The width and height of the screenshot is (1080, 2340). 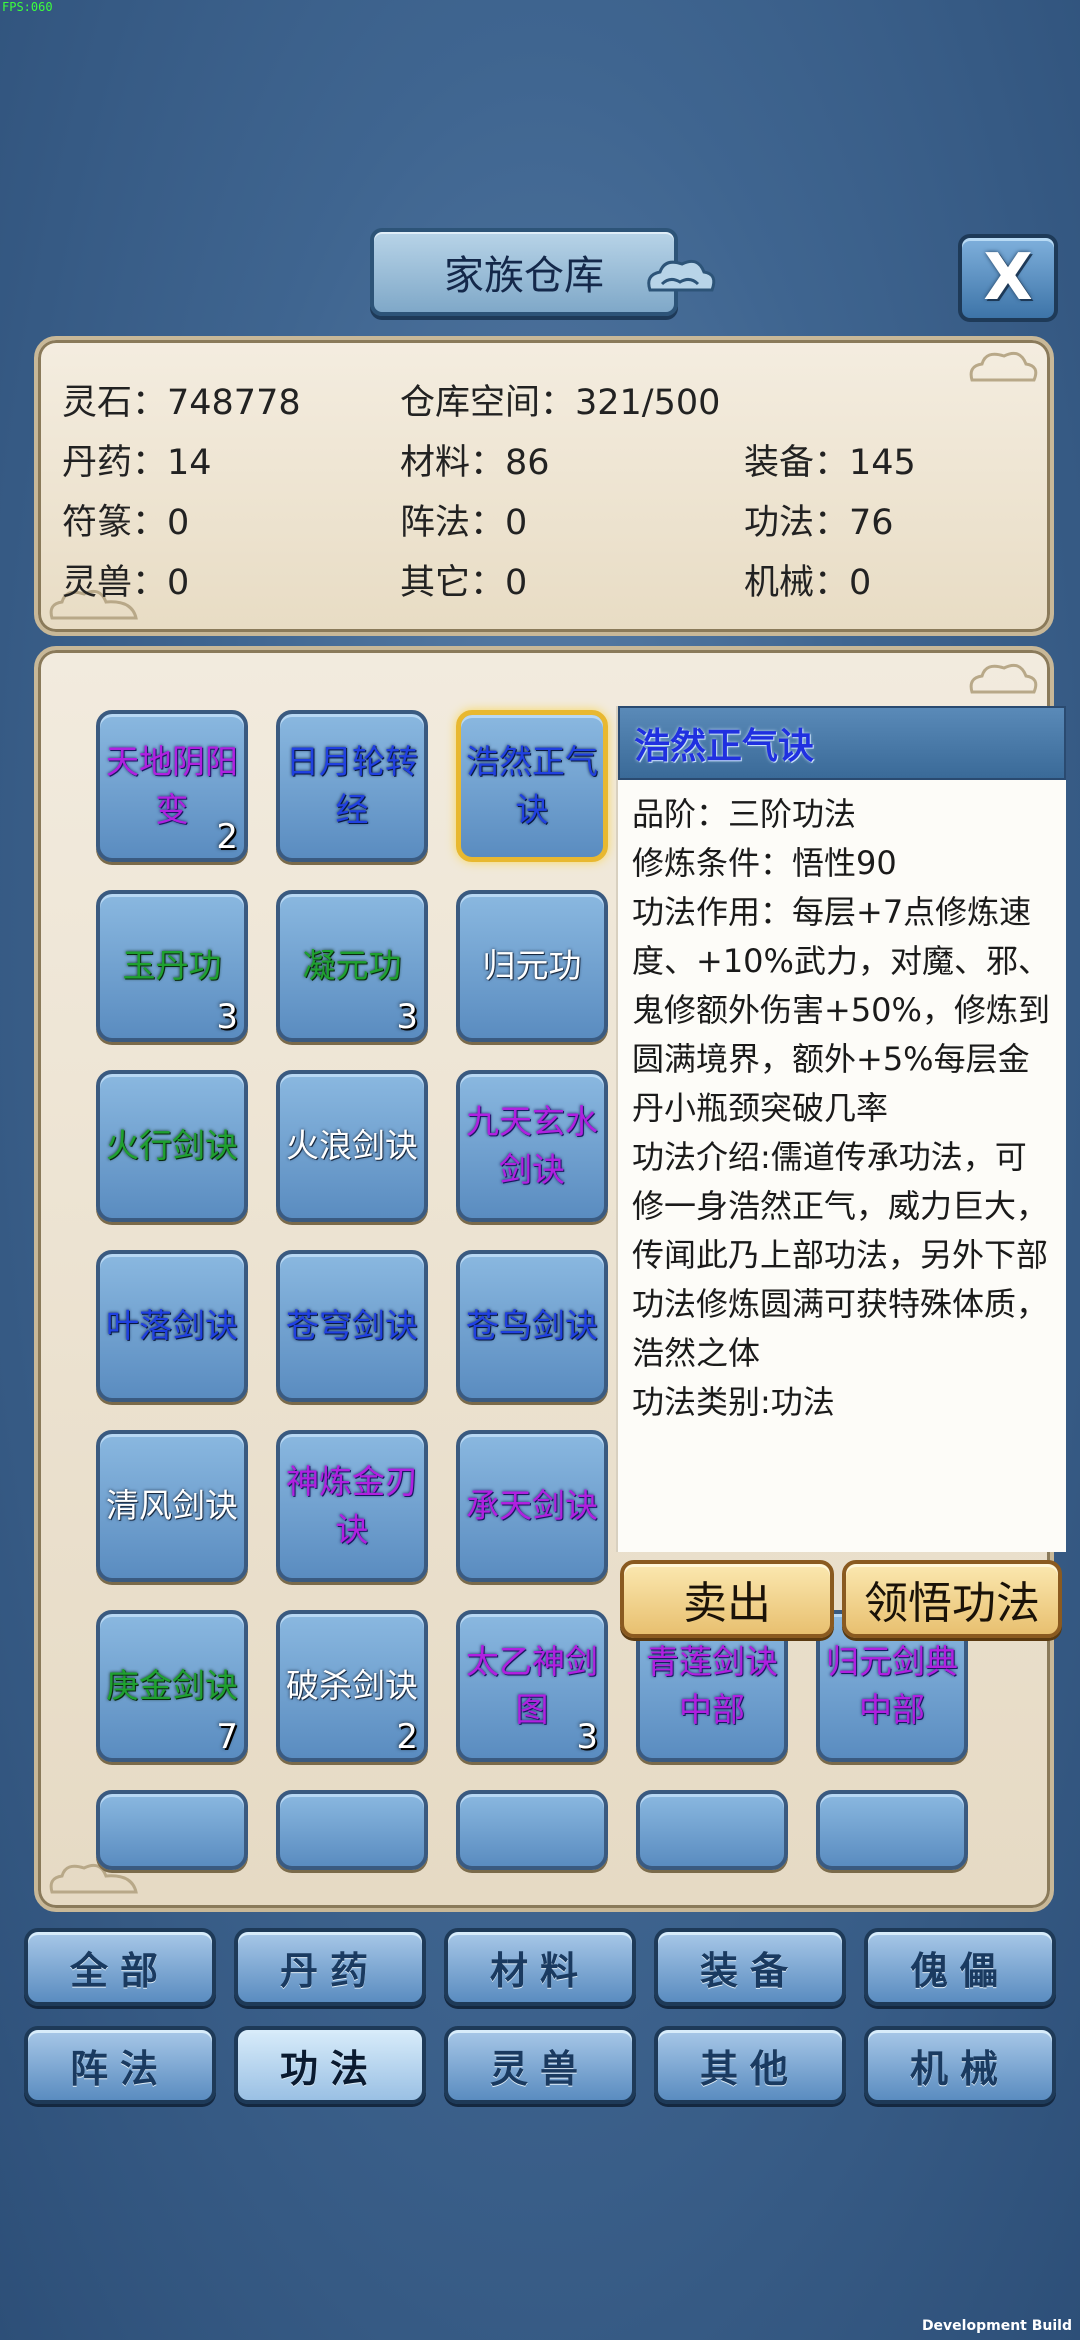 I want to click on tab-0: 全部, so click(x=120, y=1967).